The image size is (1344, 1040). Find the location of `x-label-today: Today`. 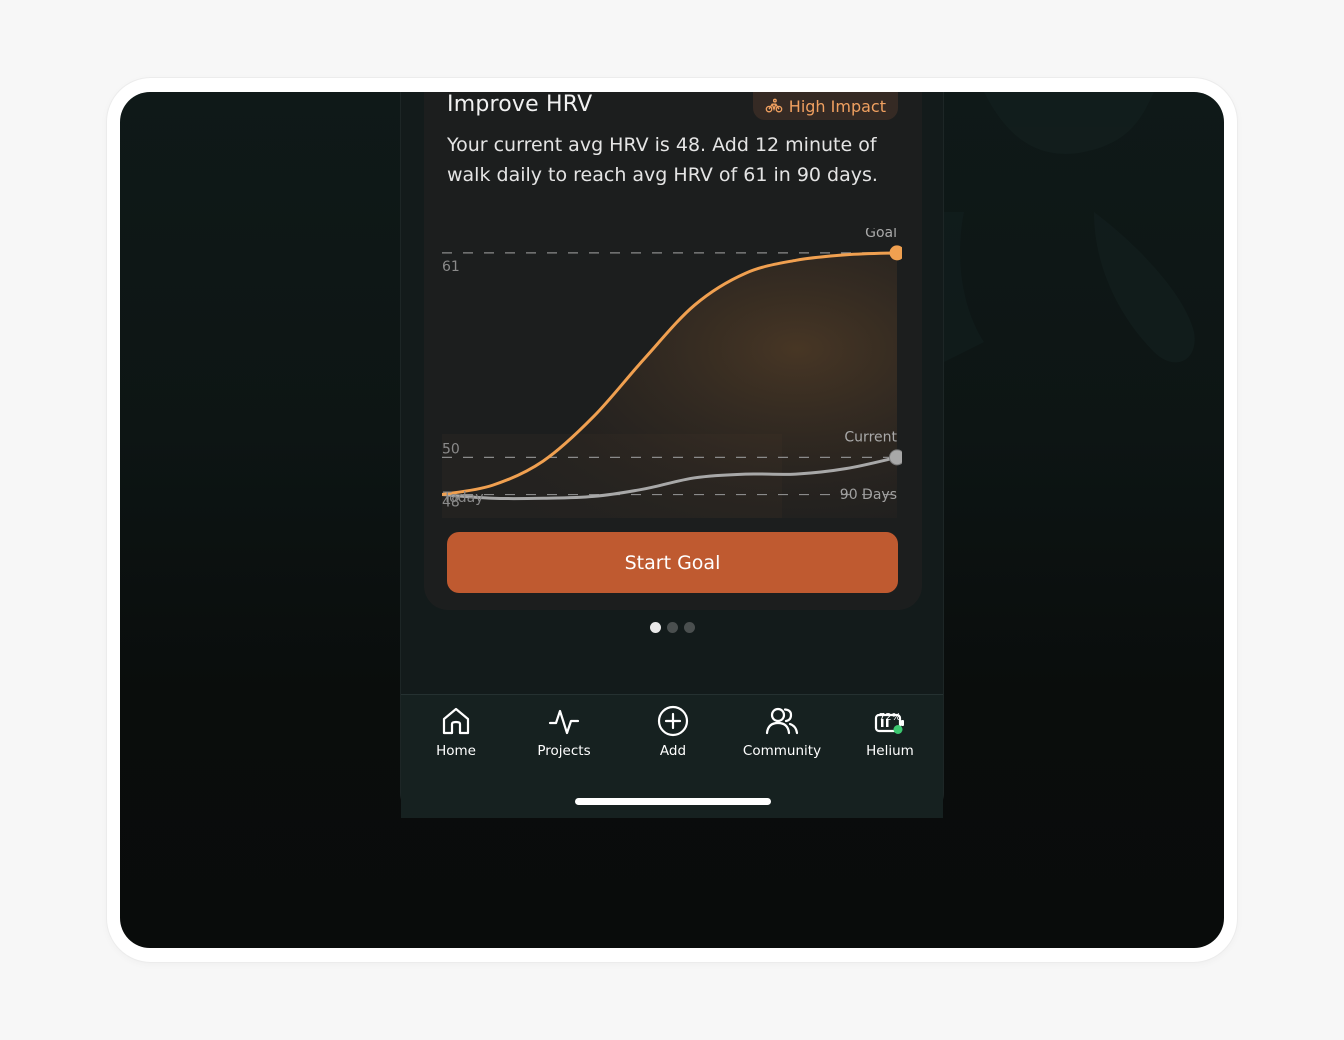

x-label-today: Today is located at coordinates (463, 498).